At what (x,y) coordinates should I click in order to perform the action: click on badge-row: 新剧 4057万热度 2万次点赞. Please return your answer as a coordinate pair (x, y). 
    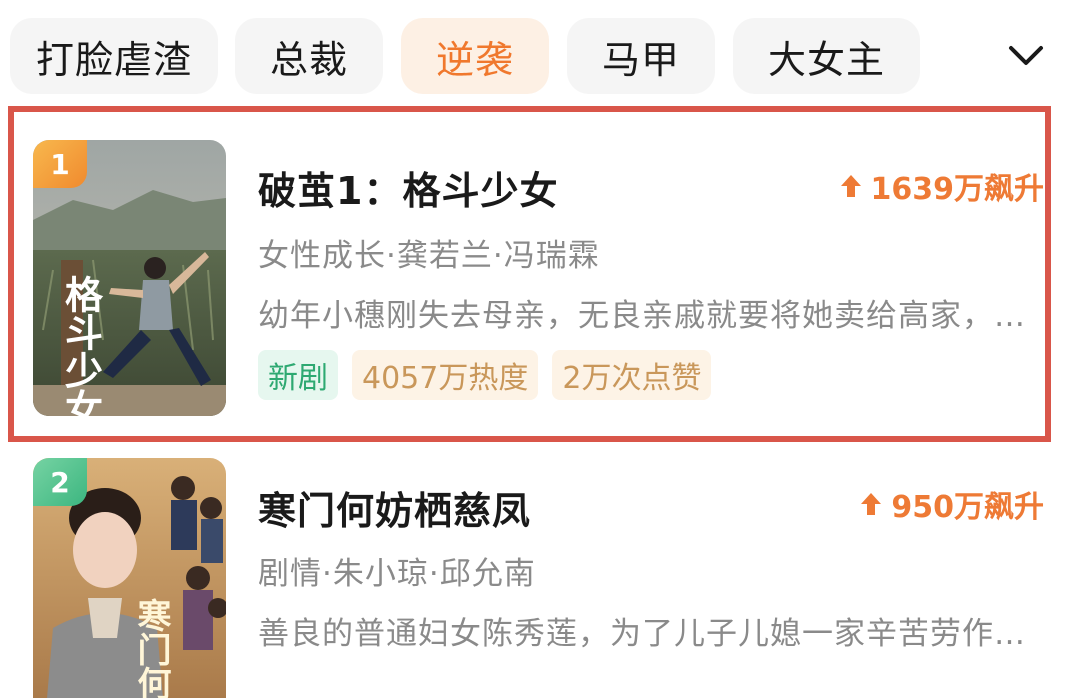
    Looking at the image, I should click on (485, 375).